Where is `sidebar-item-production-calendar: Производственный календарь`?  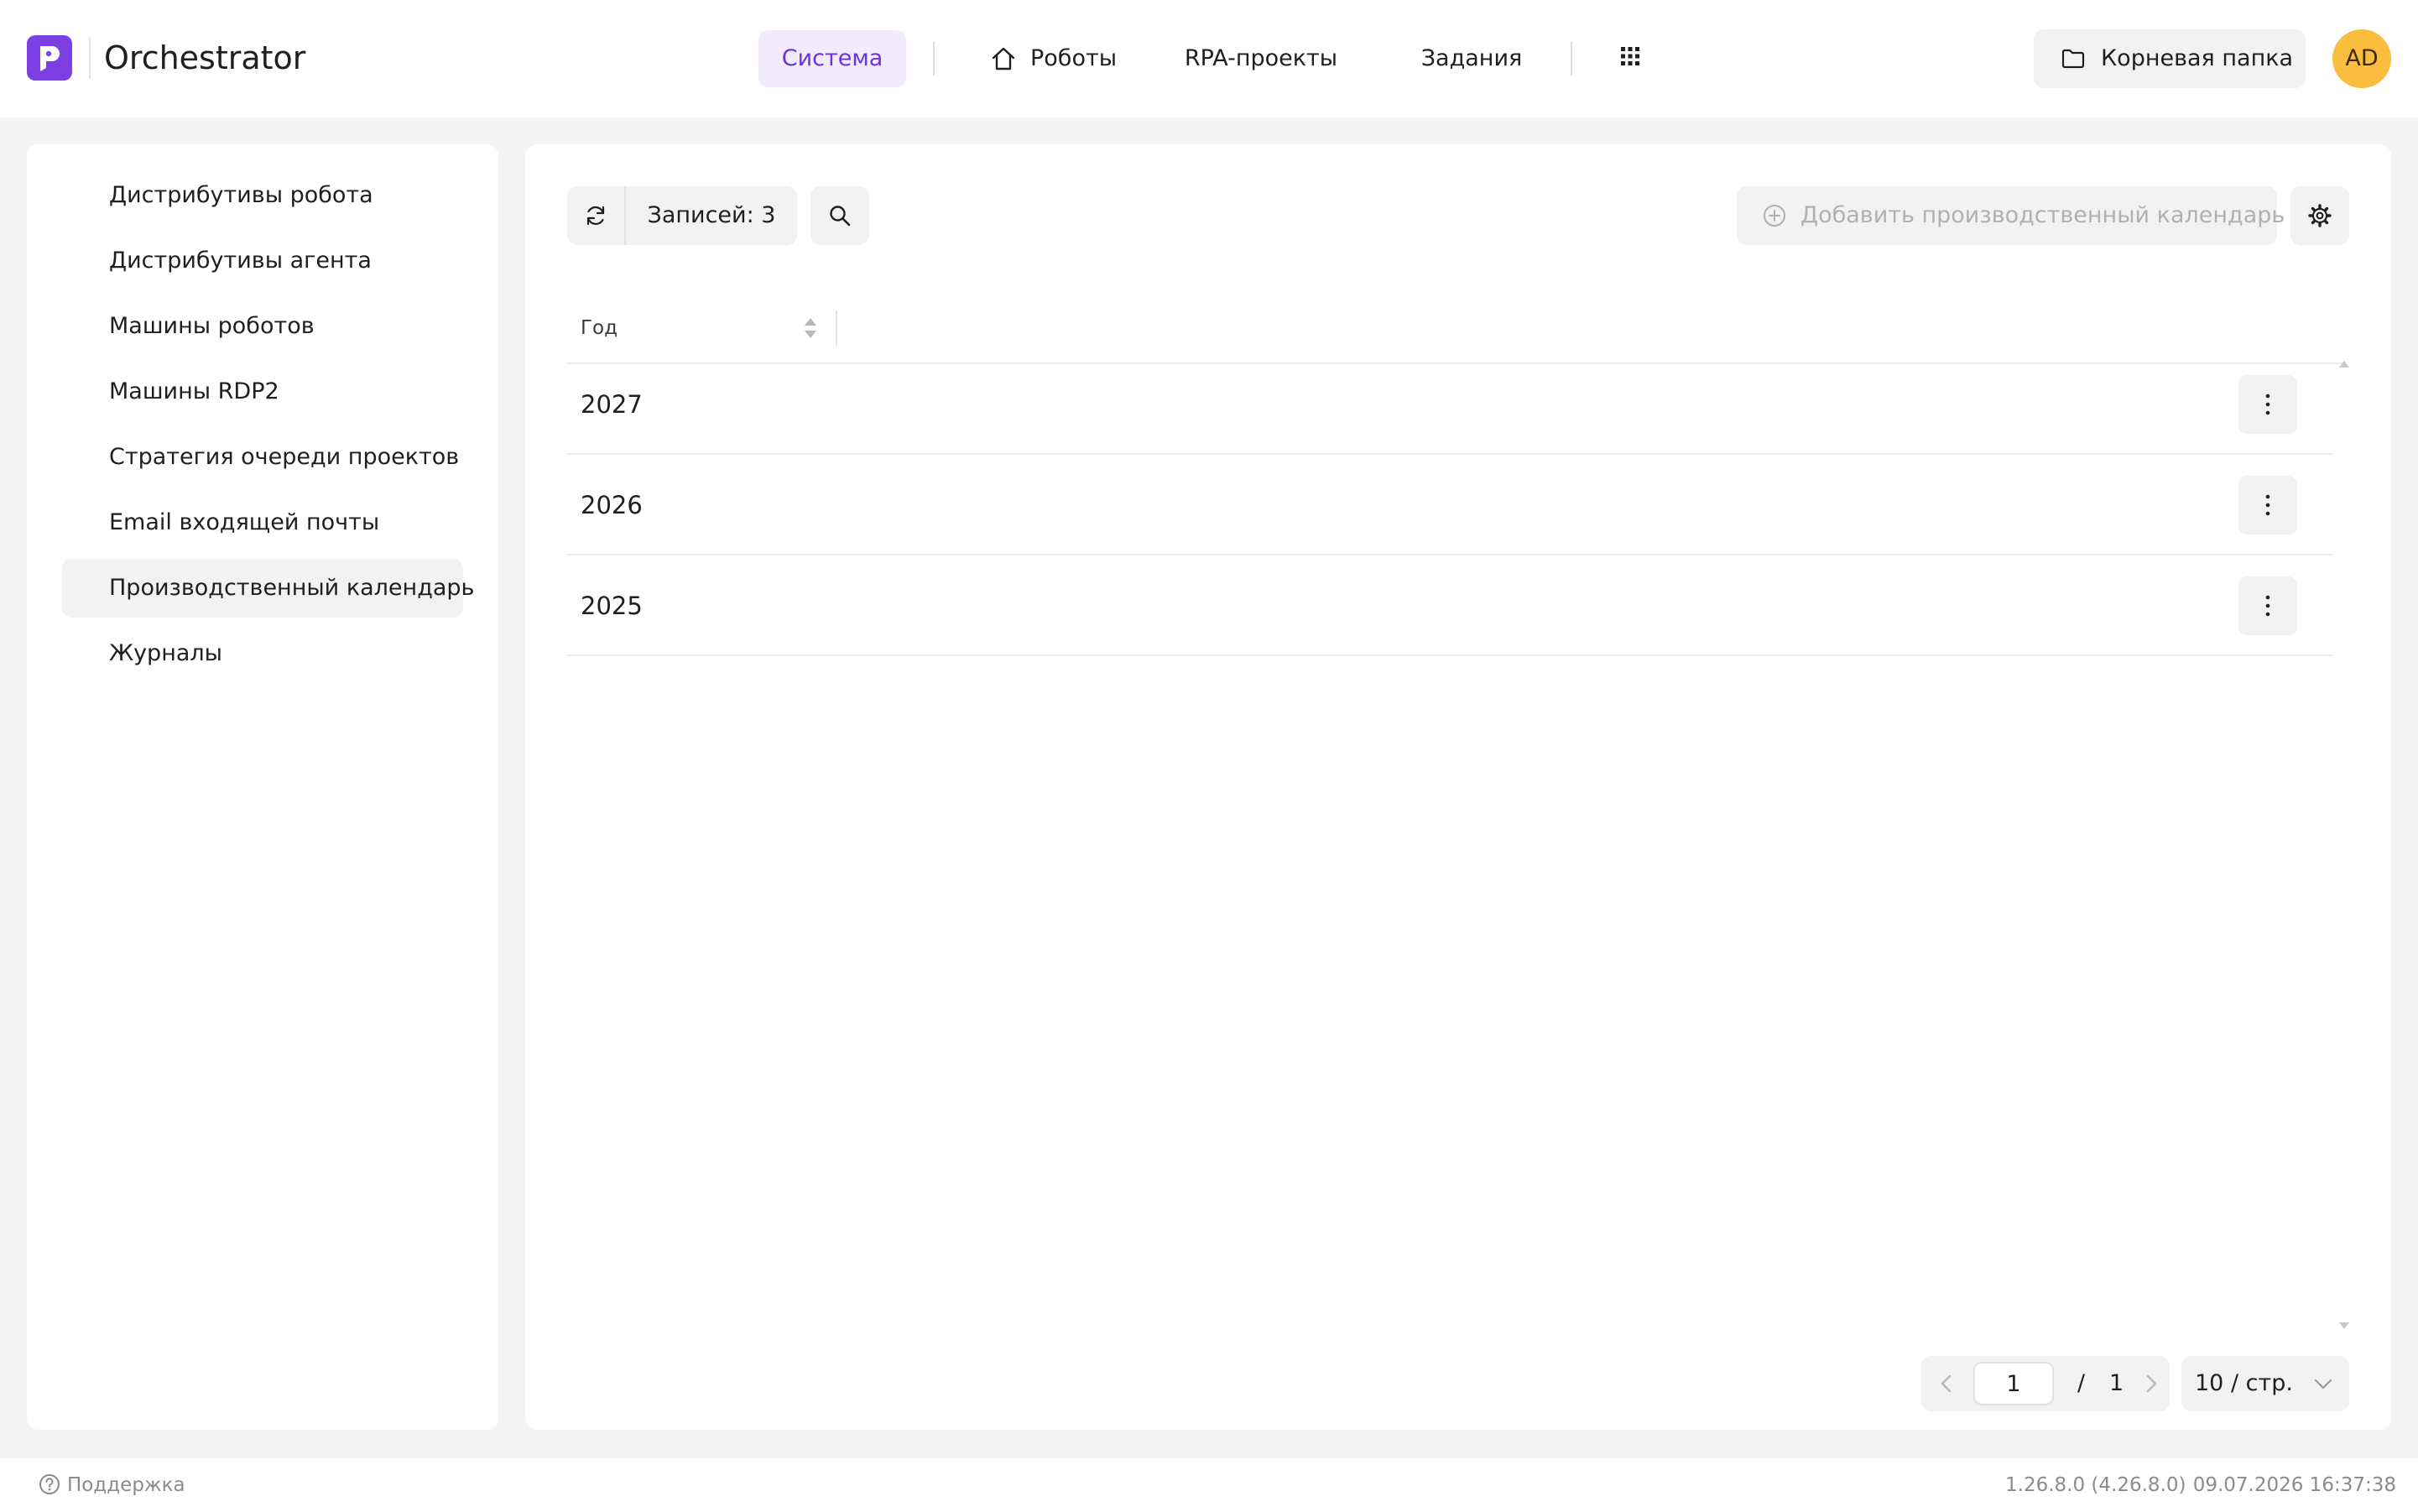 sidebar-item-production-calendar: Производственный календарь is located at coordinates (268, 588).